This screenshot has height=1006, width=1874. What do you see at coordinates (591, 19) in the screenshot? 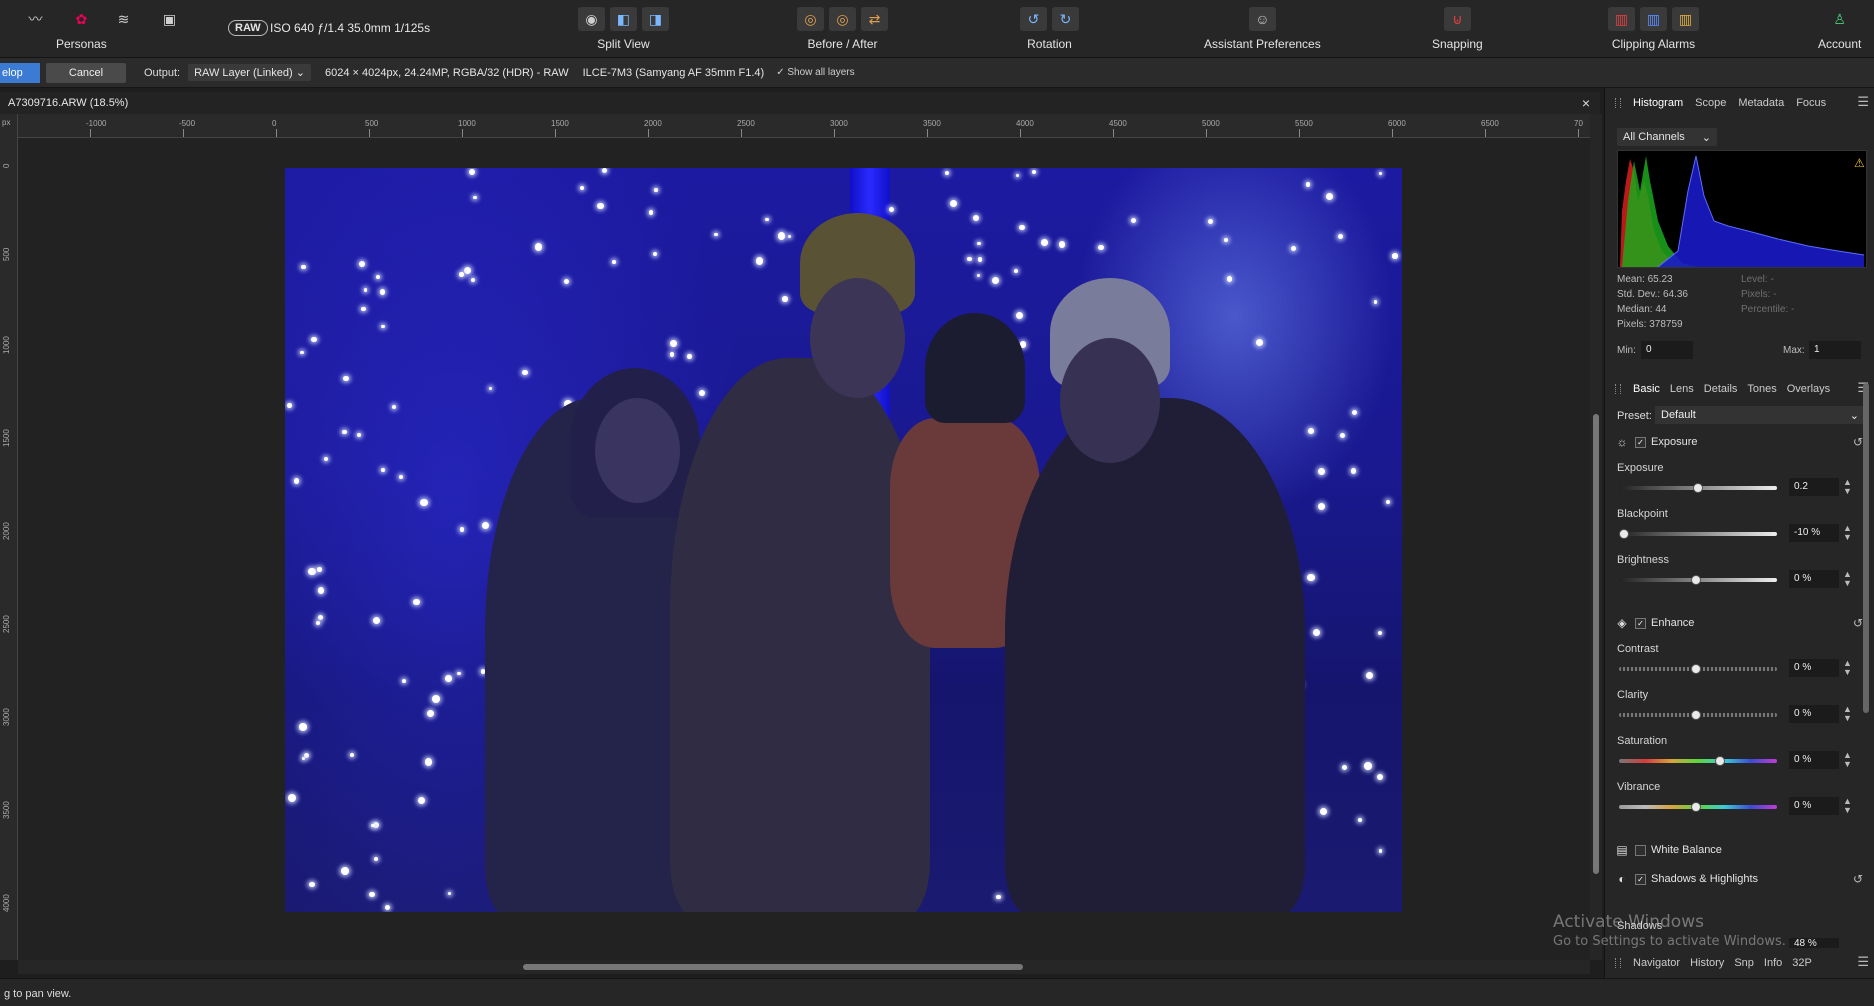
I see `view-toggle-icon: ◉` at bounding box center [591, 19].